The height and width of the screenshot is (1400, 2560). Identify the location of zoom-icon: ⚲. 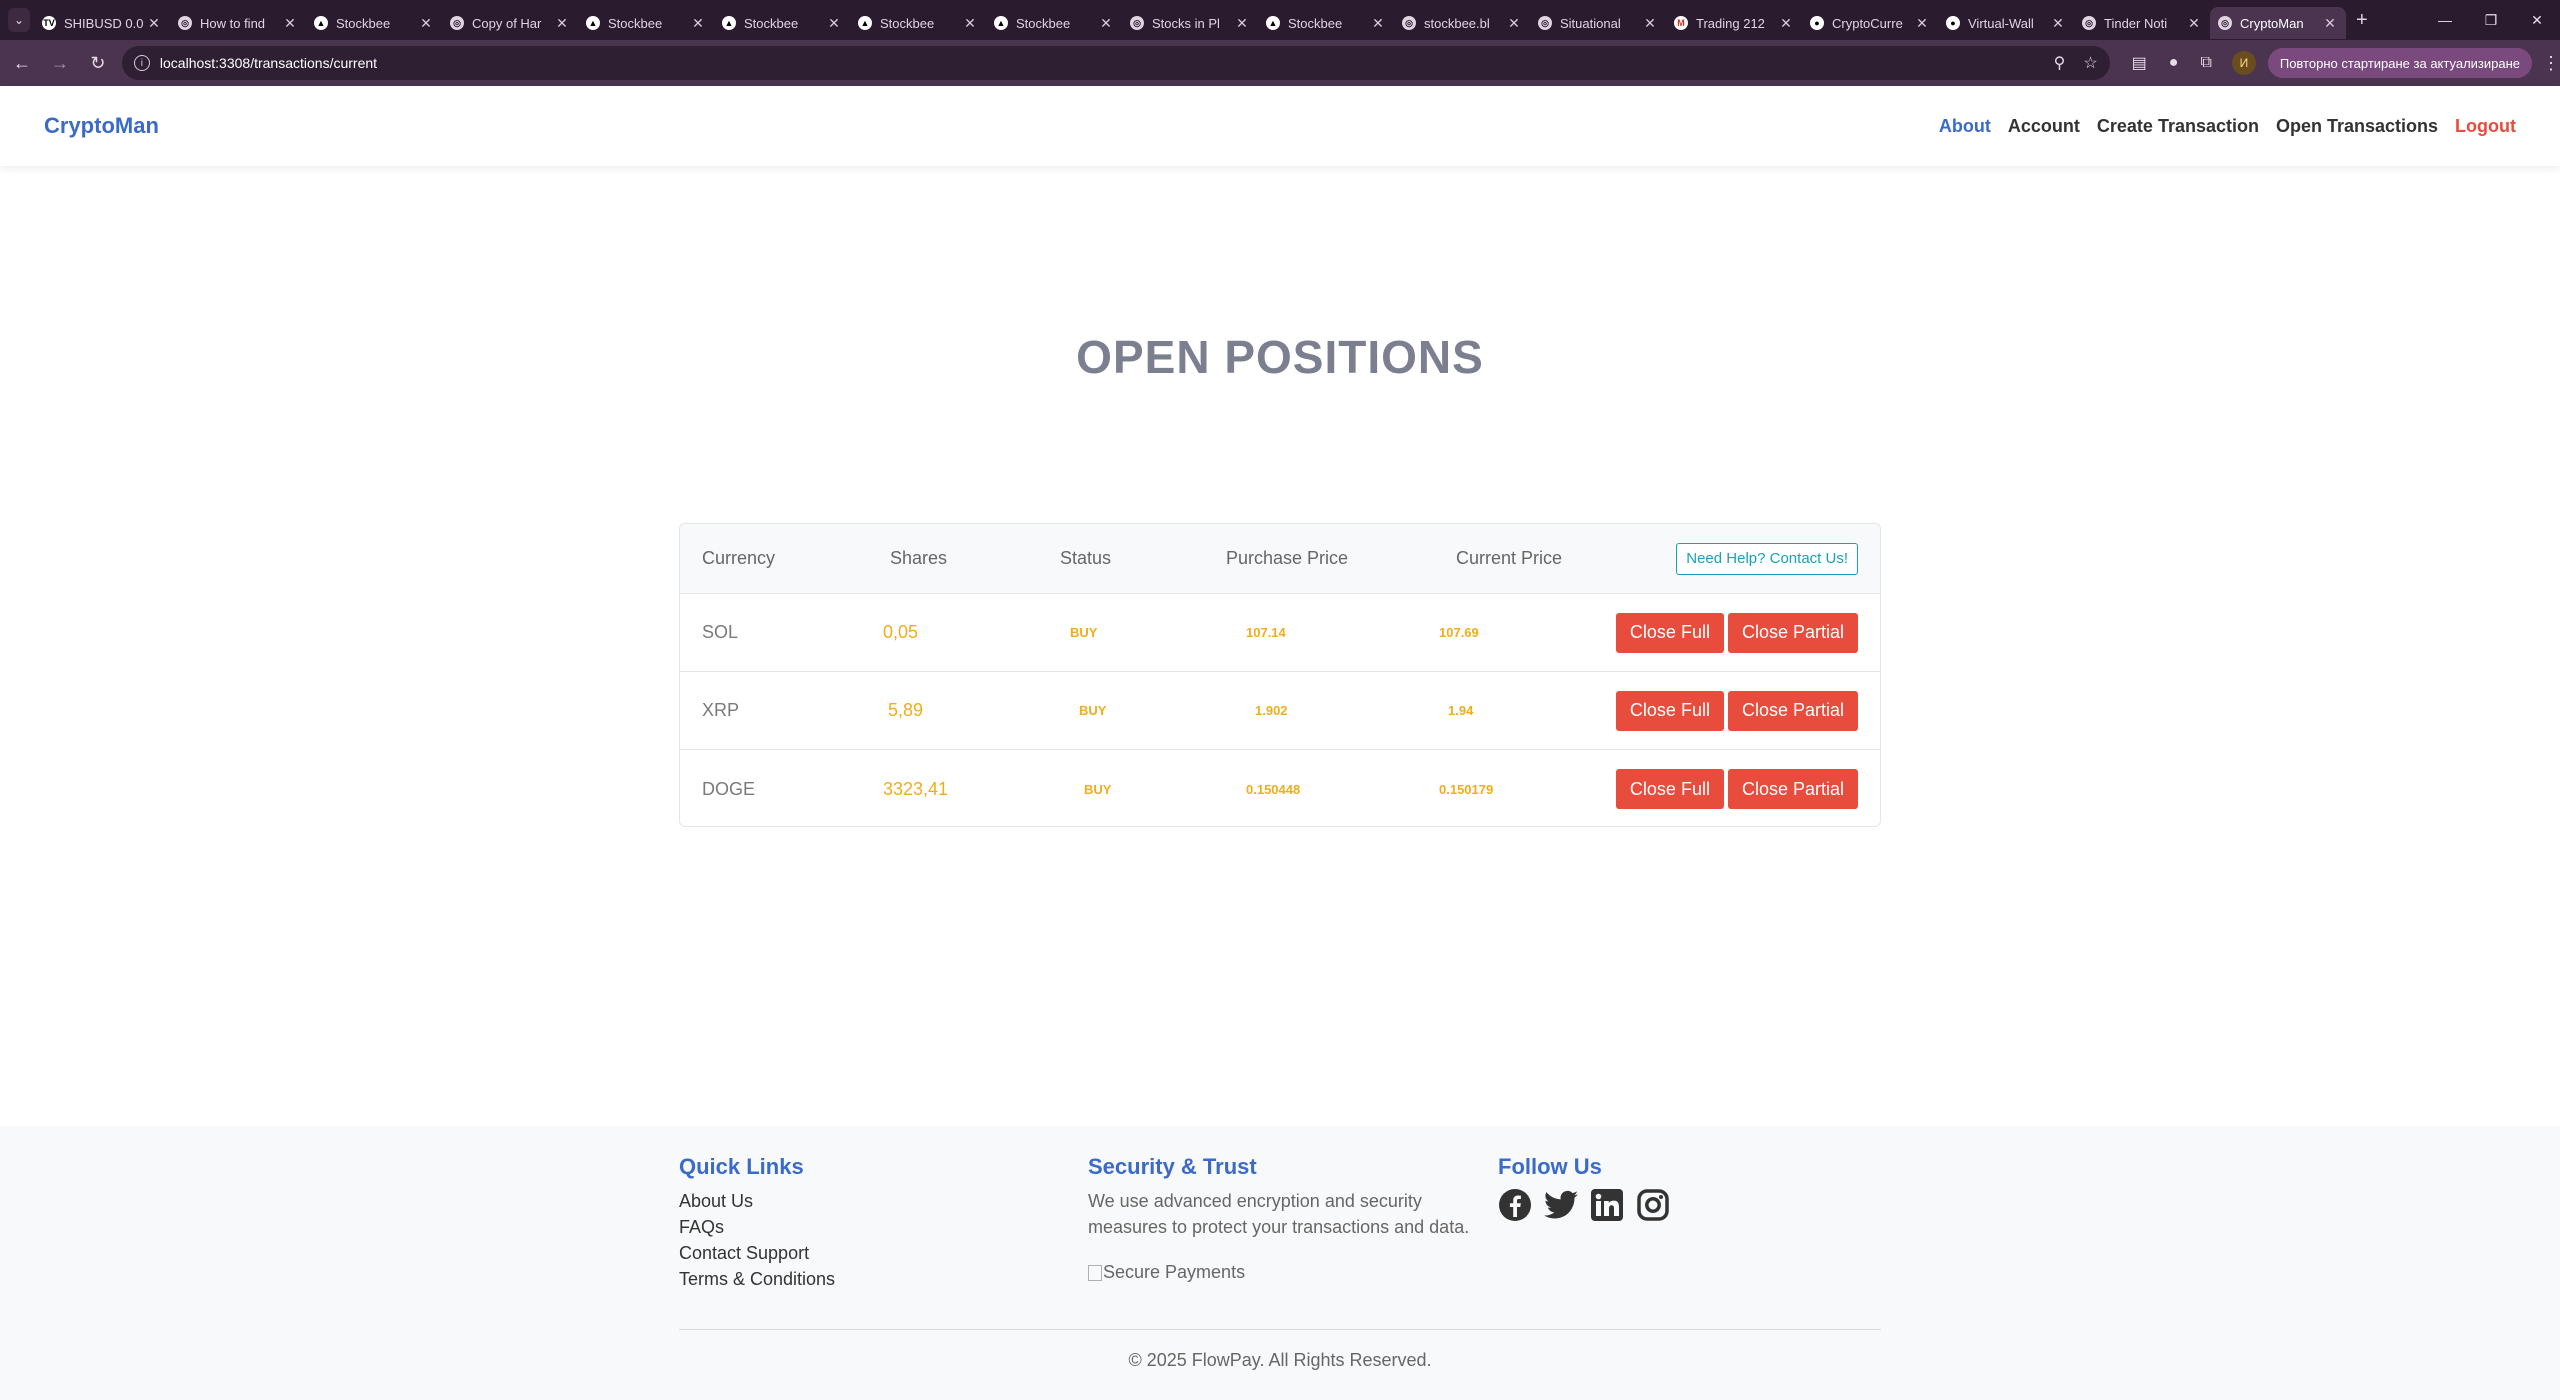
(2060, 63).